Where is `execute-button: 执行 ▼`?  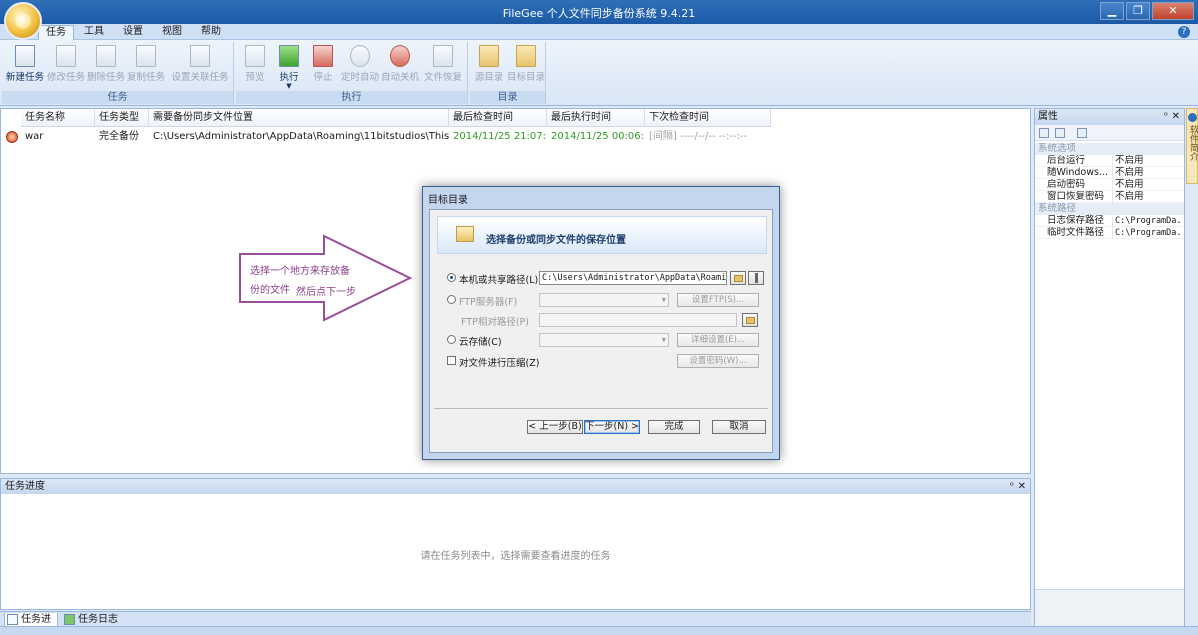 execute-button: 执行 ▼ is located at coordinates (289, 67).